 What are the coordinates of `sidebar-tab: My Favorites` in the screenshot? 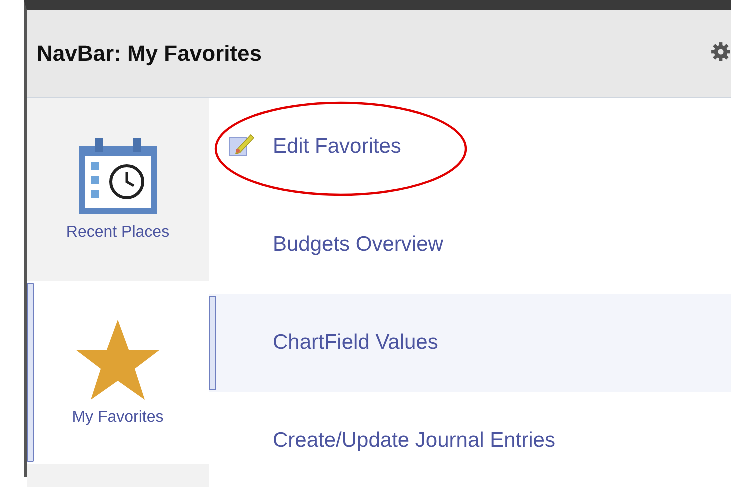 It's located at (118, 372).